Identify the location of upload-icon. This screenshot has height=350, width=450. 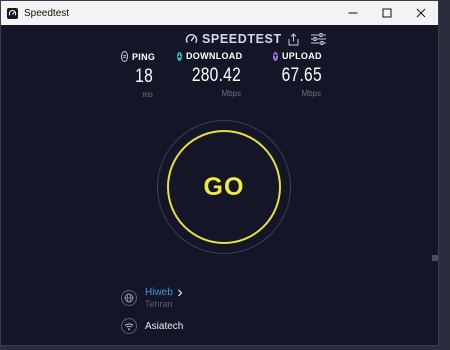
(275, 56).